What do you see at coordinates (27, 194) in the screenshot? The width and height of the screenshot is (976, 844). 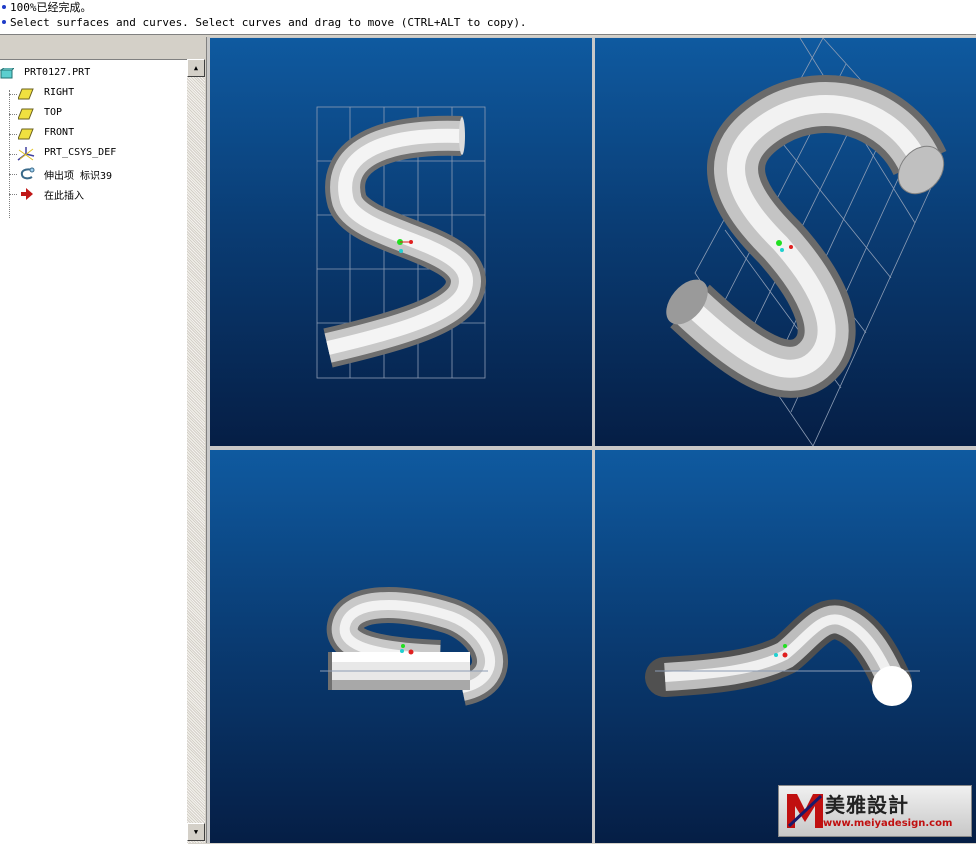 I see `insert-here-arrow-icon` at bounding box center [27, 194].